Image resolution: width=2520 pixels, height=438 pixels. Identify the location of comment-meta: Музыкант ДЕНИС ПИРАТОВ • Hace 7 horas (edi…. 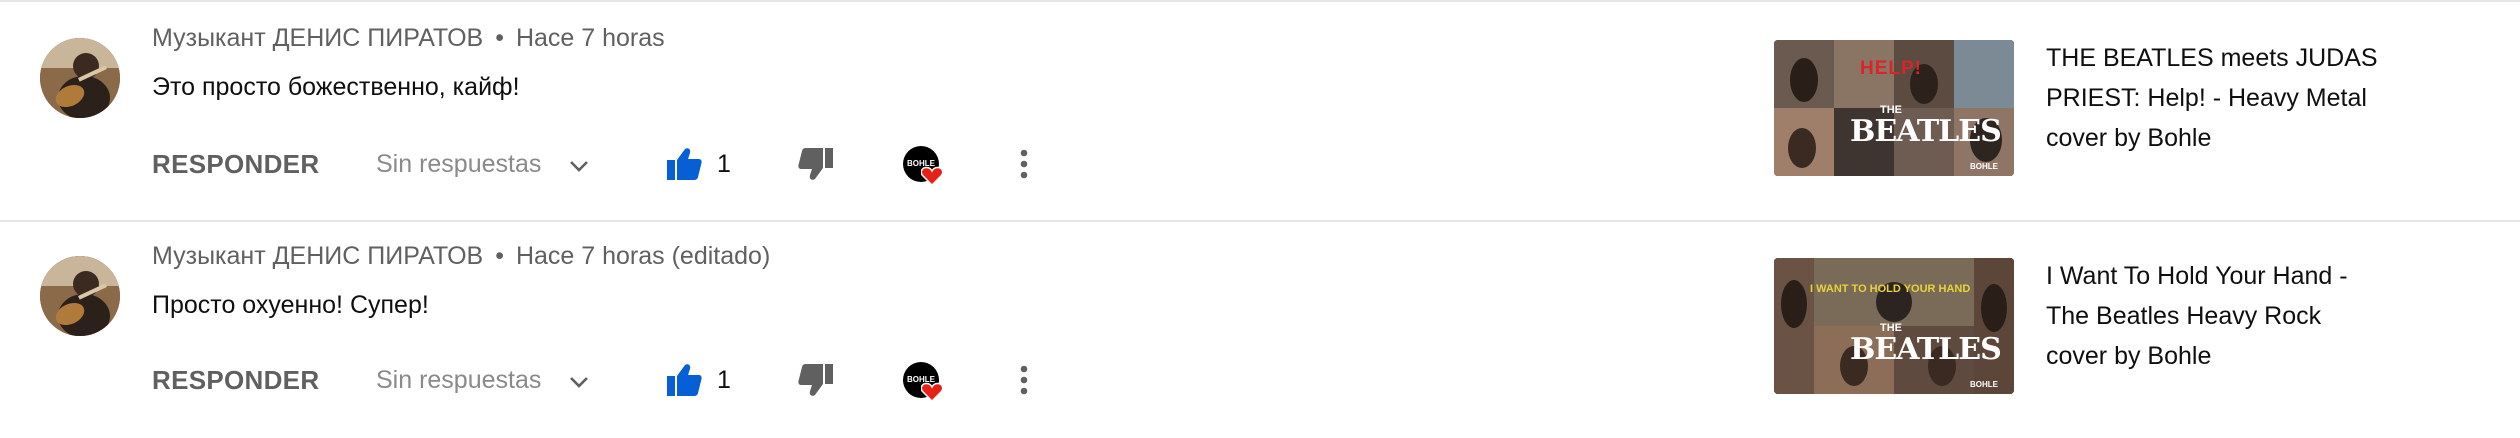
(461, 256).